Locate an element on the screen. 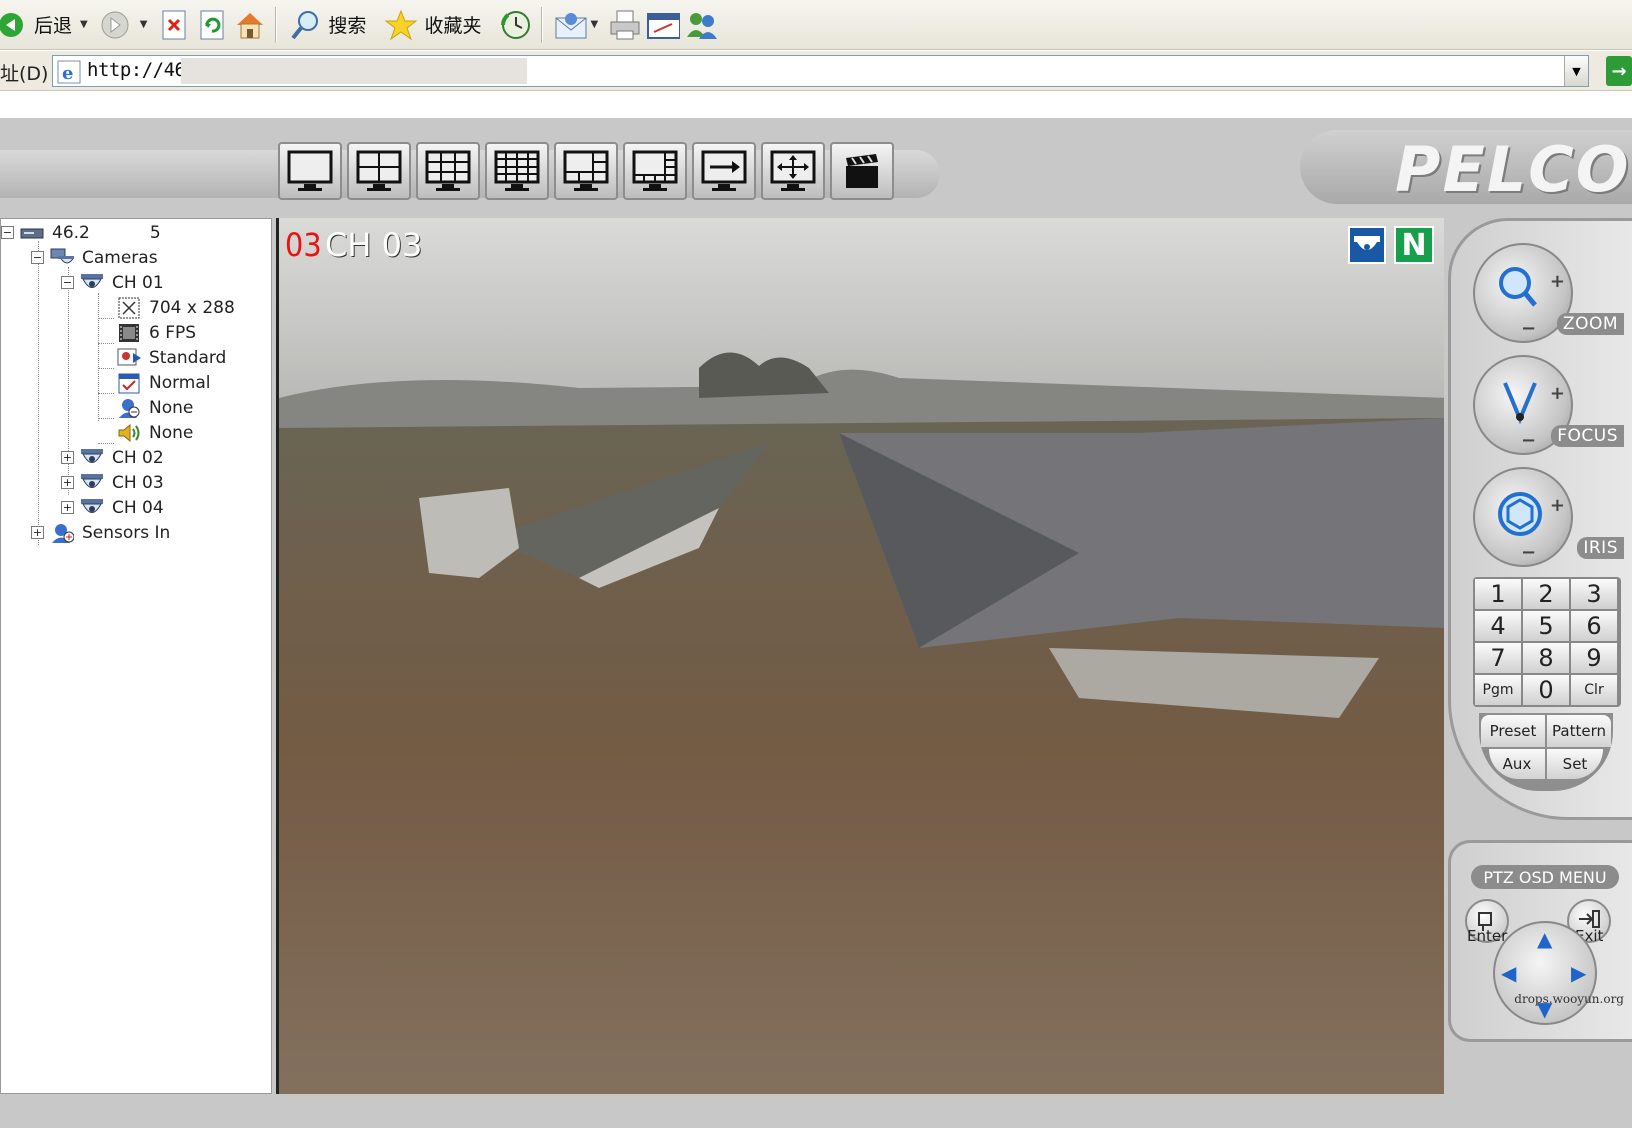 This screenshot has height=1128, width=1632. six-view-button is located at coordinates (586, 171).